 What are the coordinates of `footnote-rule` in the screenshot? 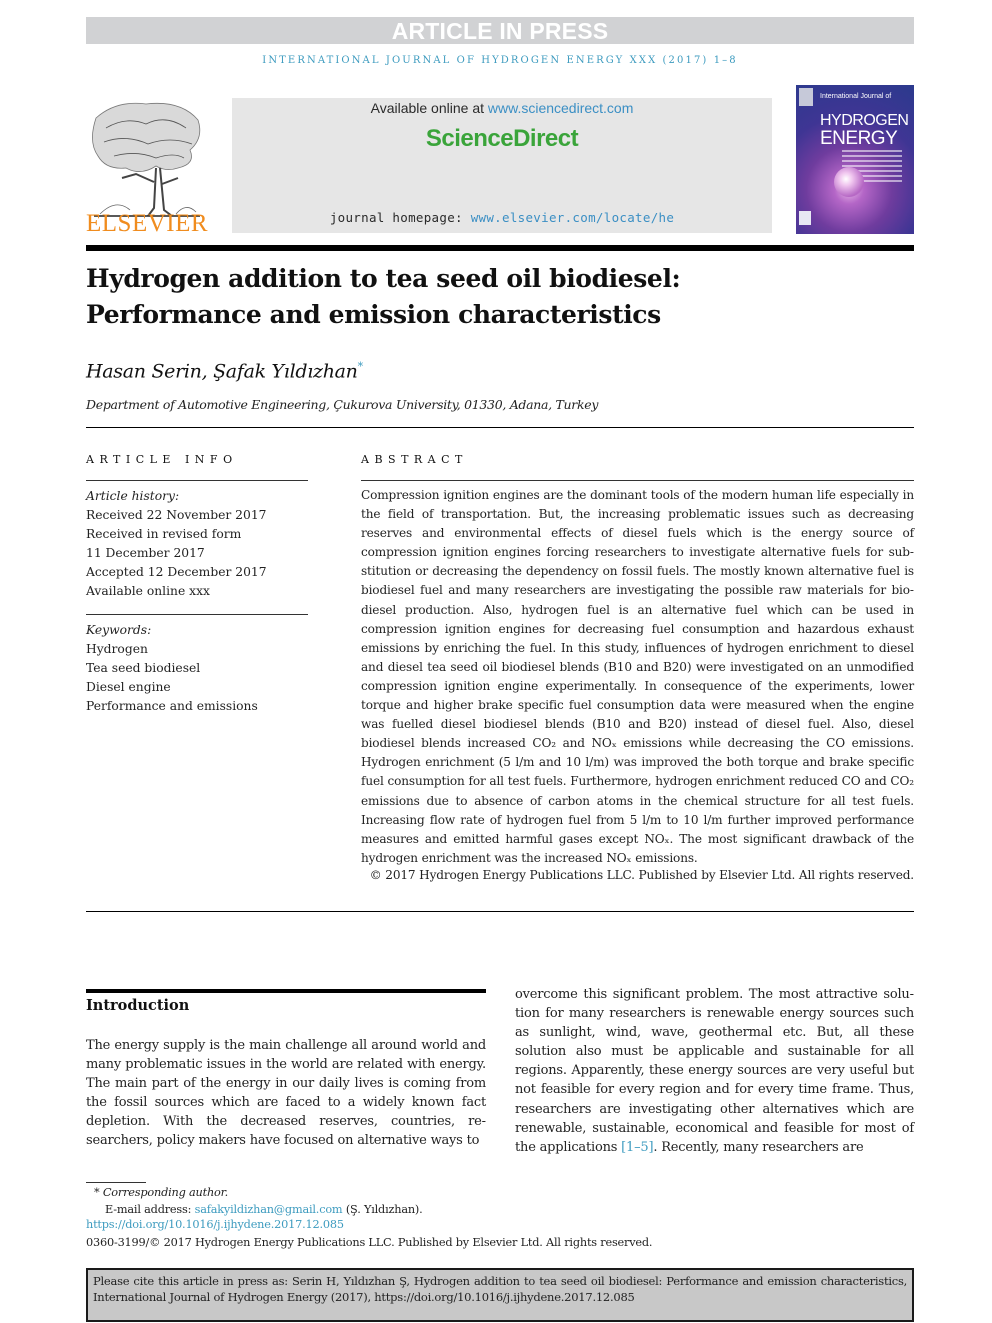 It's located at (116, 1182).